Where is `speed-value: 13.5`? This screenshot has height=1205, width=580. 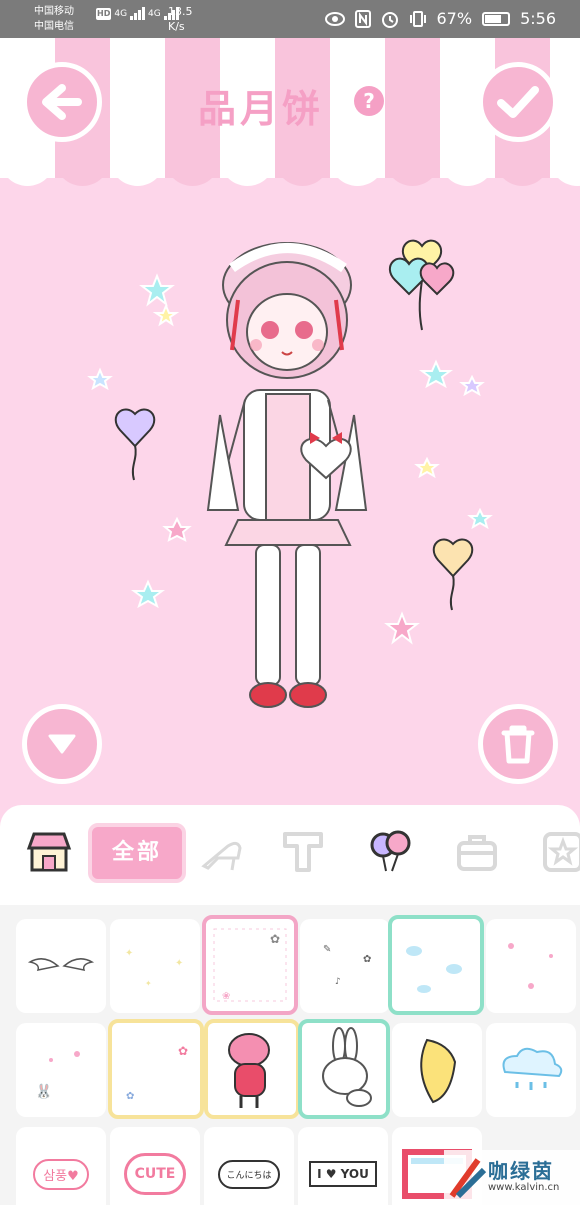
speed-value: 13.5 is located at coordinates (180, 11).